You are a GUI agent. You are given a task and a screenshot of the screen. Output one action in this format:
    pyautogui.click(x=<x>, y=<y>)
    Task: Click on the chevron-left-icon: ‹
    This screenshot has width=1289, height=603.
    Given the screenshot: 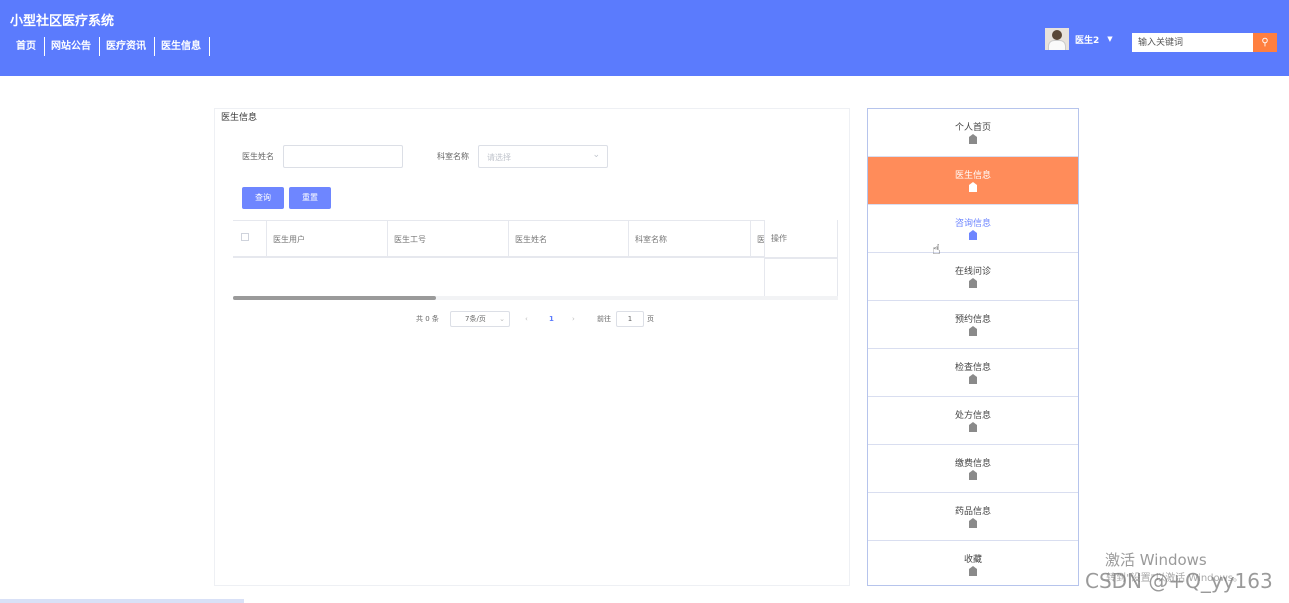 What is the action you would take?
    pyautogui.click(x=526, y=319)
    